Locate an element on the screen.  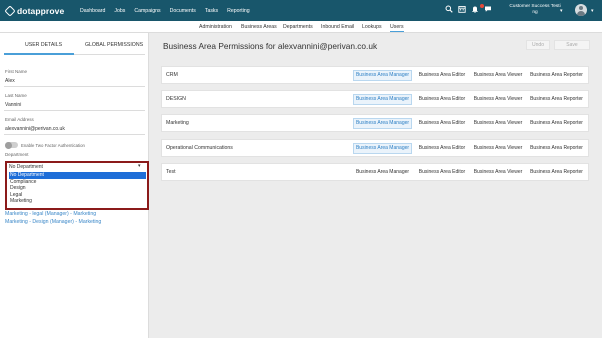
department-select: No Department is located at coordinates (77, 167).